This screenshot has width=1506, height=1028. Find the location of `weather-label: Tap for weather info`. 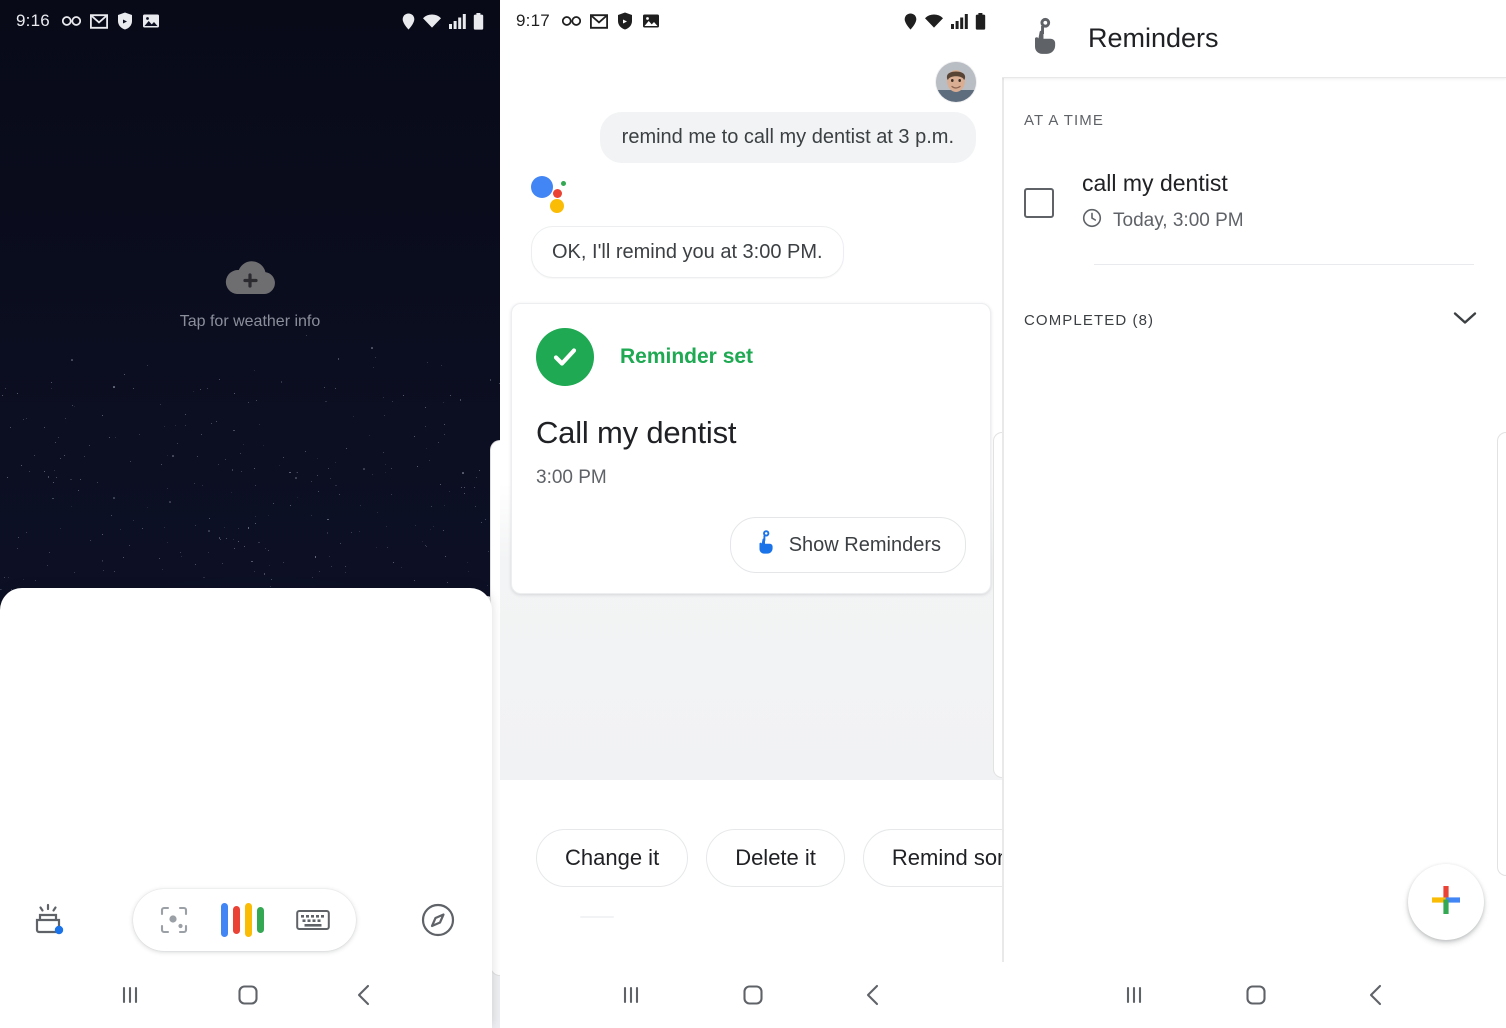

weather-label: Tap for weather info is located at coordinates (250, 321).